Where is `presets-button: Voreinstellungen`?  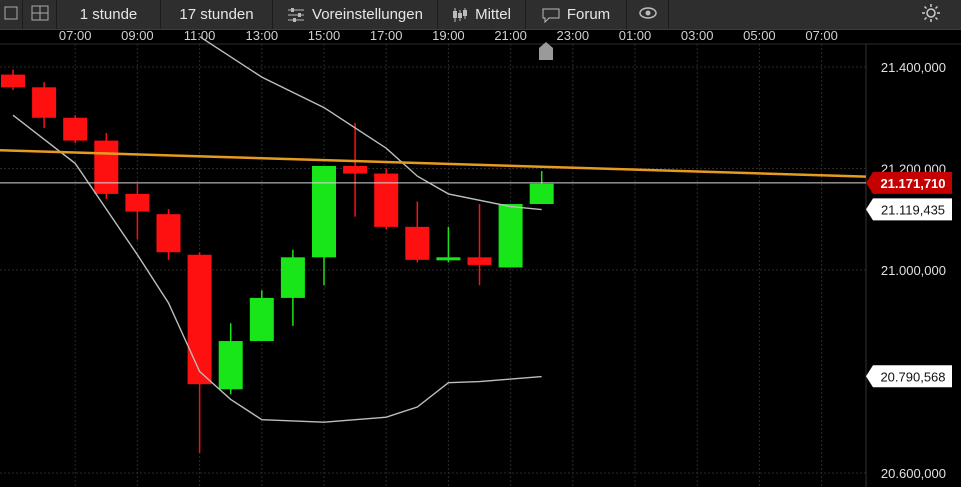 presets-button: Voreinstellungen is located at coordinates (355, 14).